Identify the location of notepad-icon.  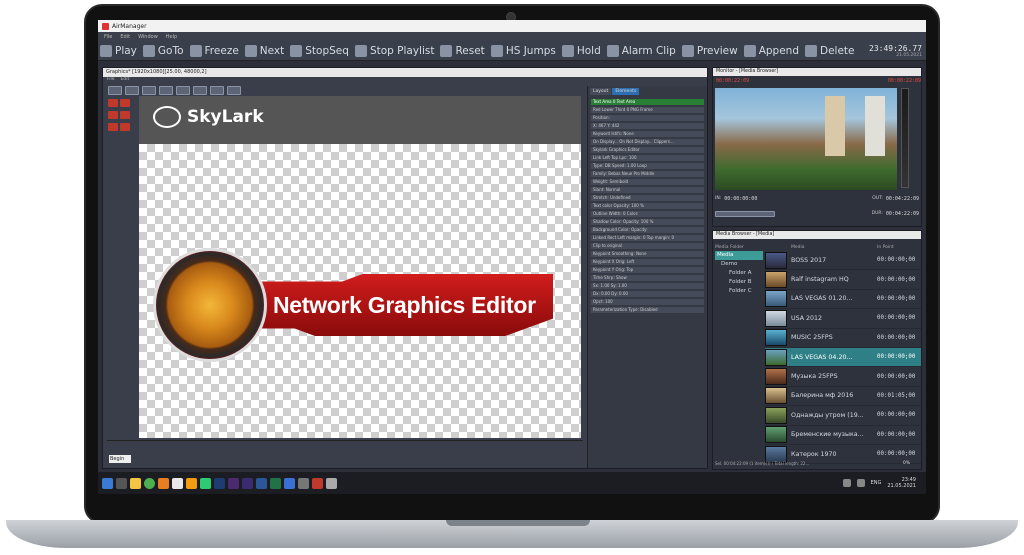
(177, 483).